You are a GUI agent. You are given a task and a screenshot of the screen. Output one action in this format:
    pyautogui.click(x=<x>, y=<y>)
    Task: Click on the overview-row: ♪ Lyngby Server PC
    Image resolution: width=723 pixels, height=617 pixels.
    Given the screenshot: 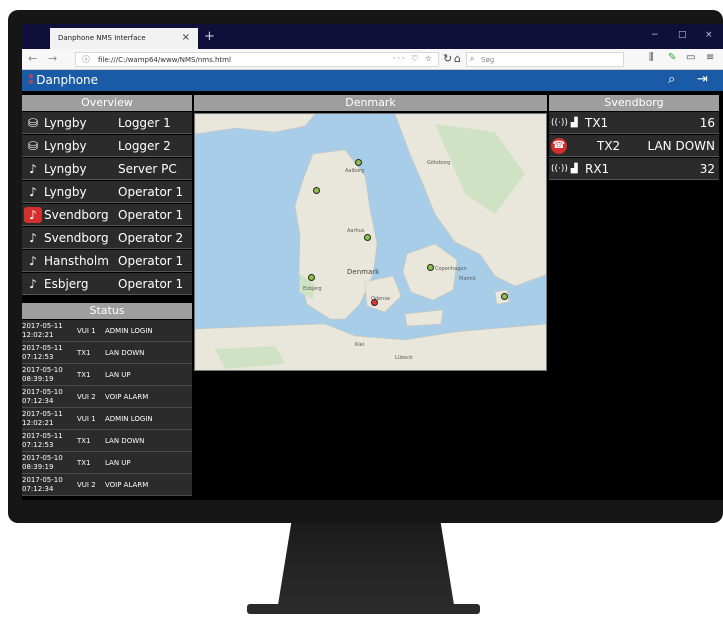 What is the action you would take?
    pyautogui.click(x=107, y=169)
    